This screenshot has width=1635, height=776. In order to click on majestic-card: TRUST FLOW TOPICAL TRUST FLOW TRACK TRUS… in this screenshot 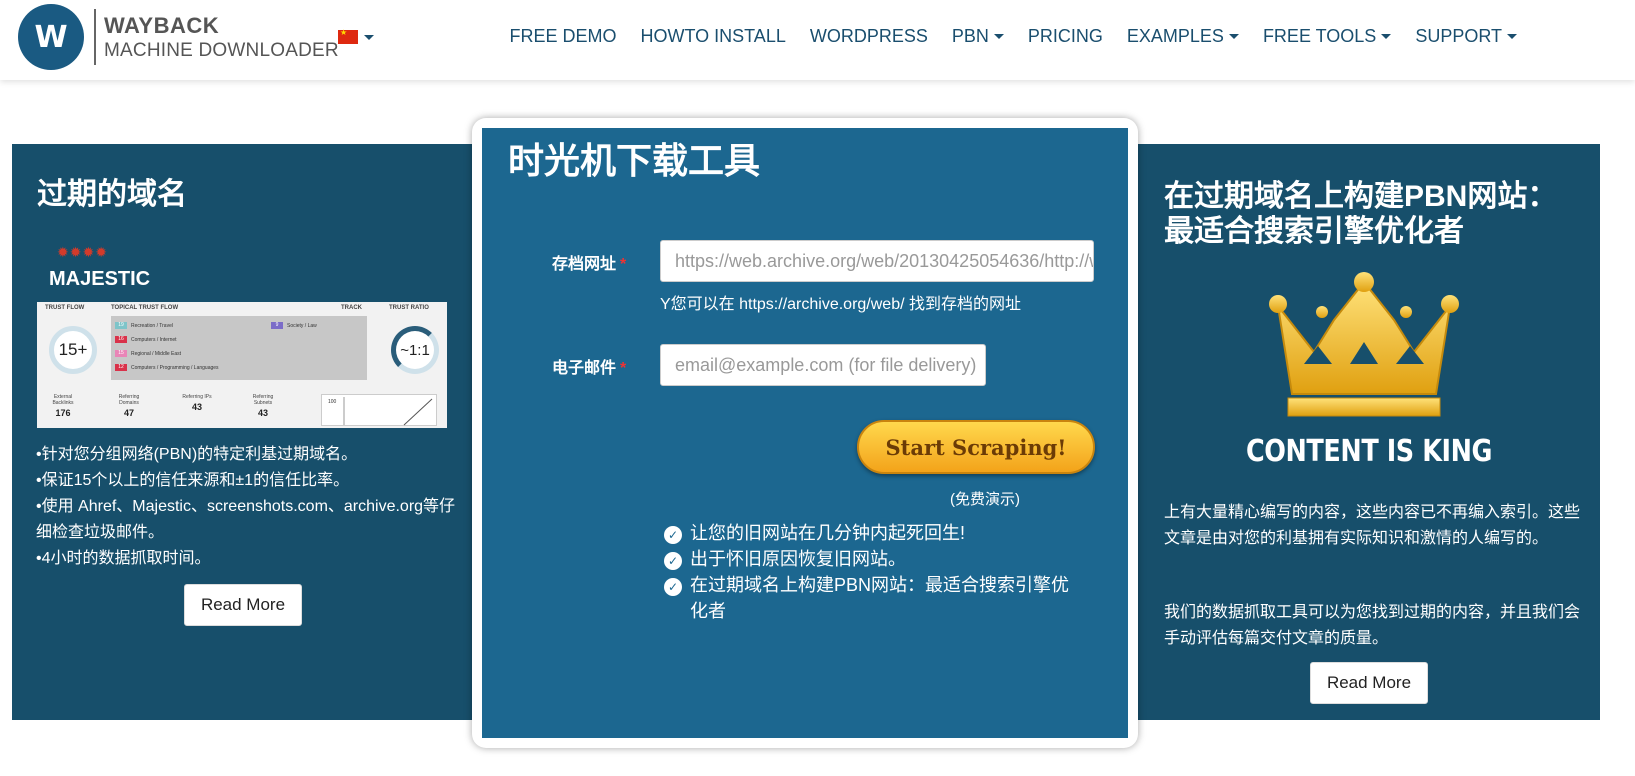, I will do `click(242, 365)`.